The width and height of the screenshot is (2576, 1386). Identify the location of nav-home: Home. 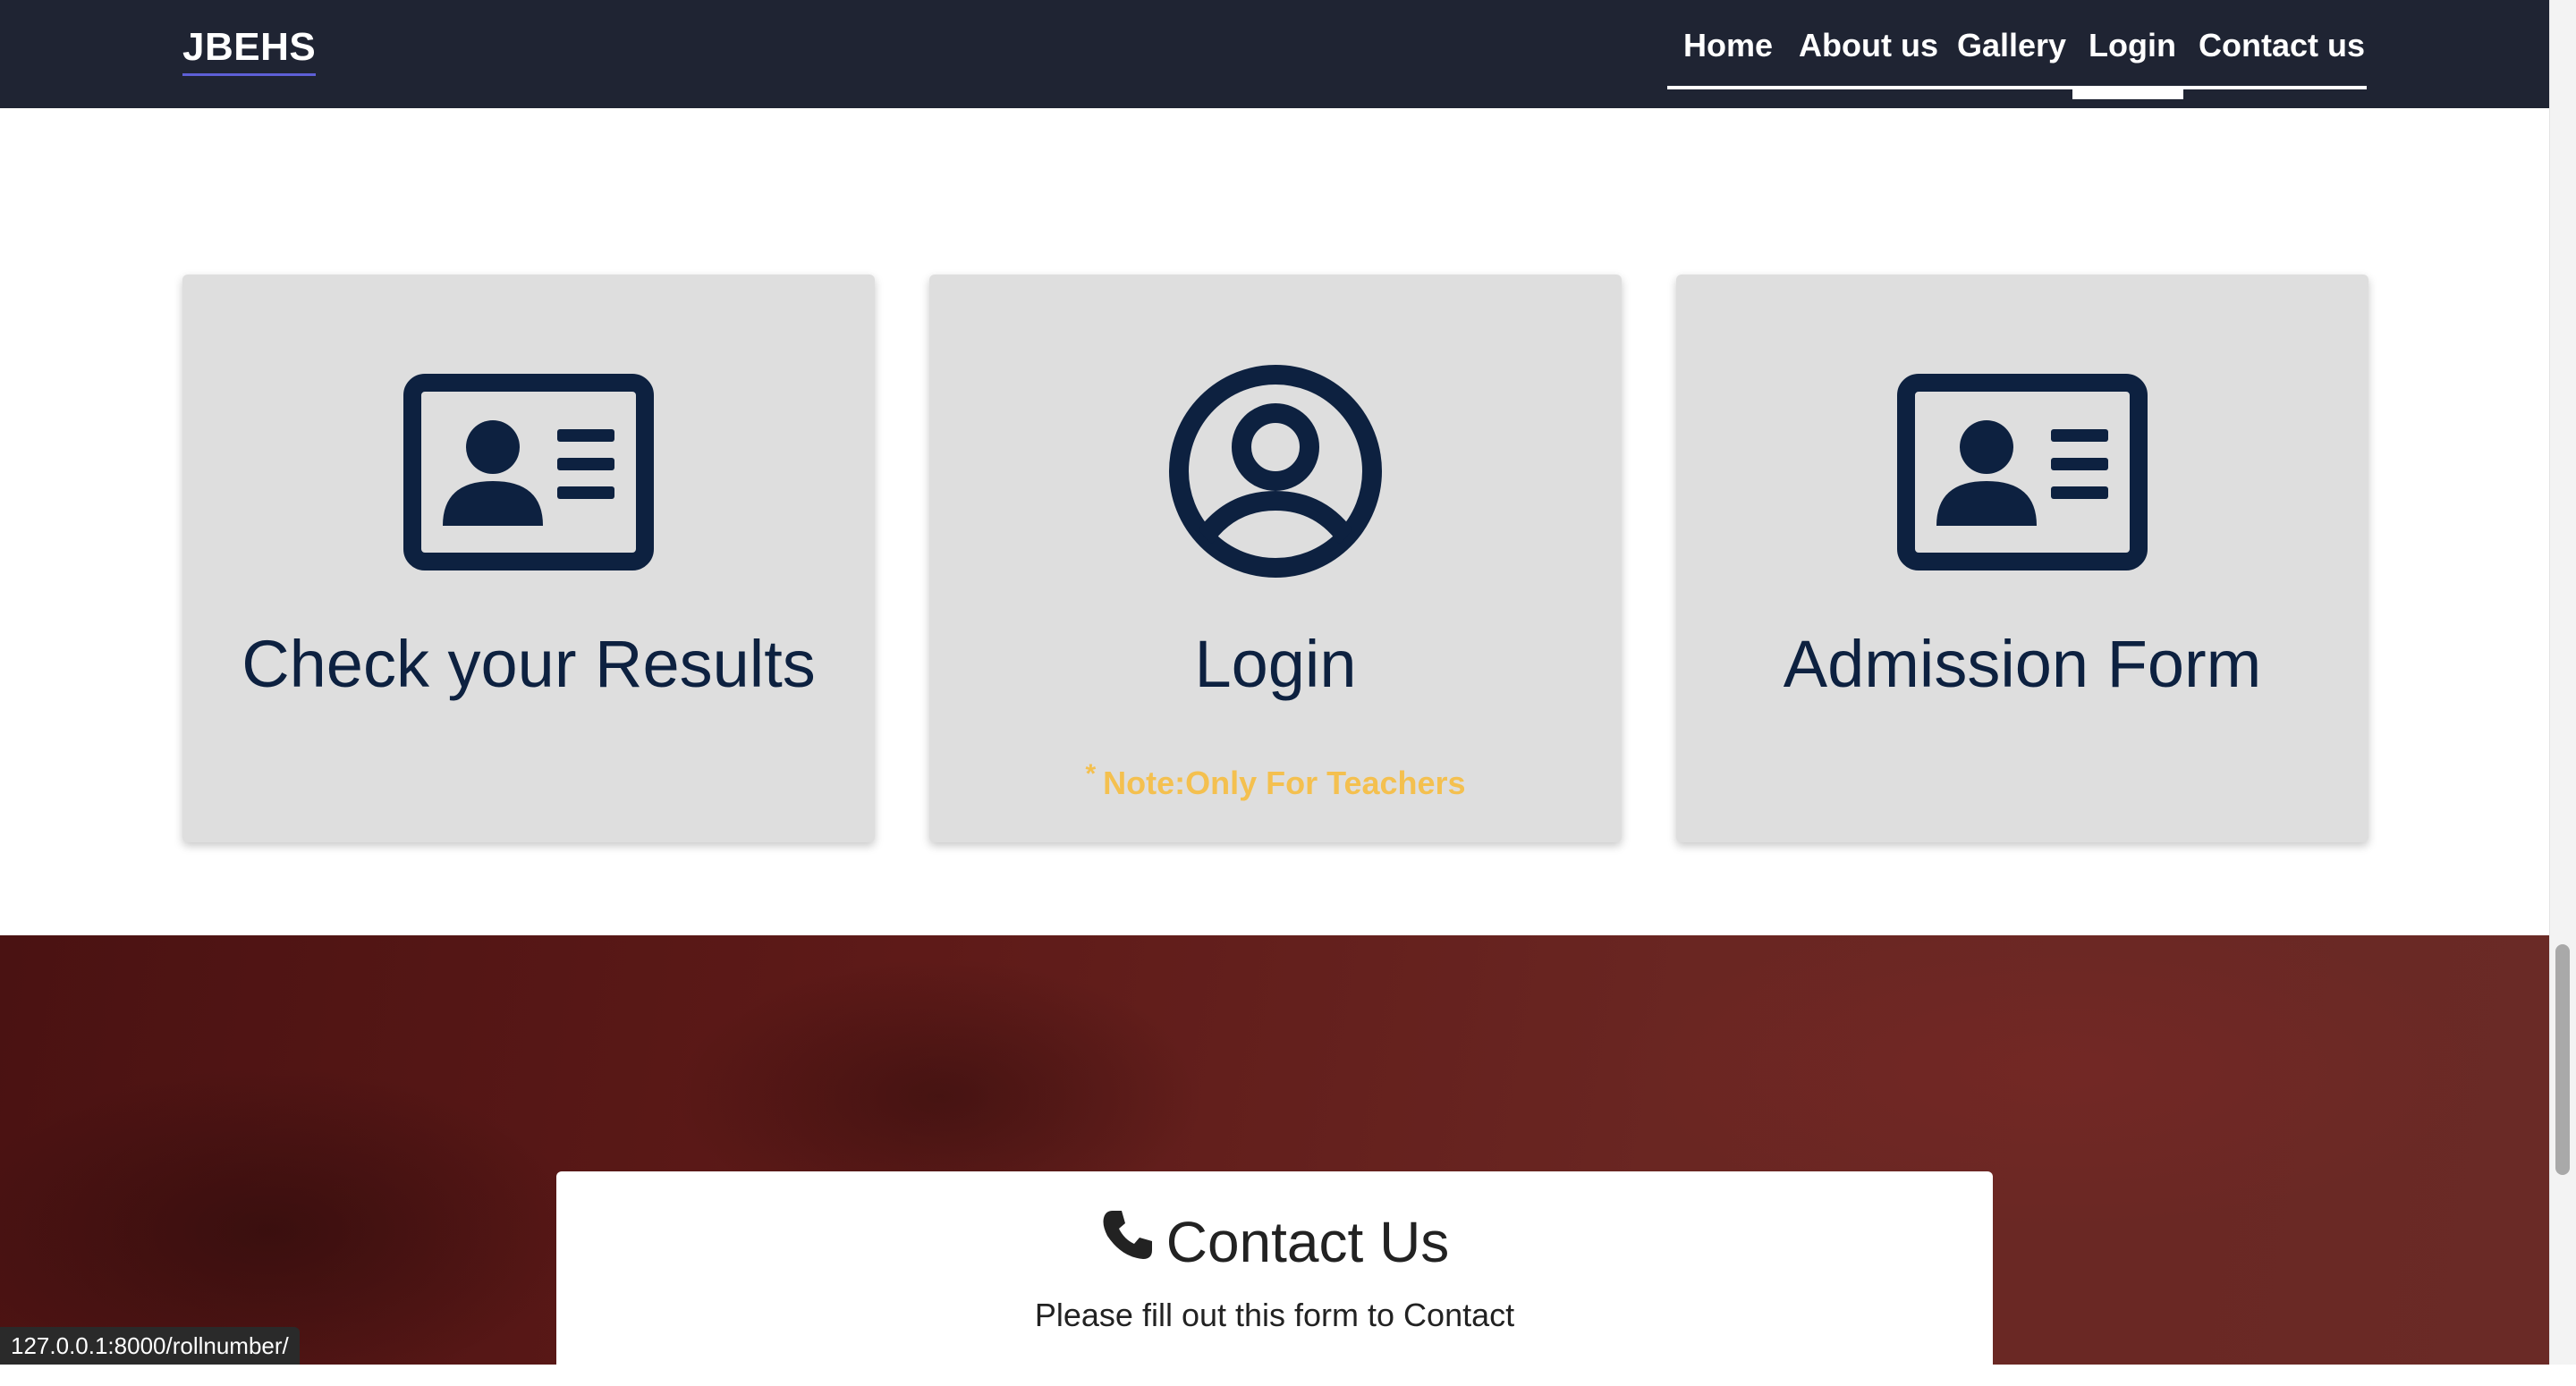
(1728, 45).